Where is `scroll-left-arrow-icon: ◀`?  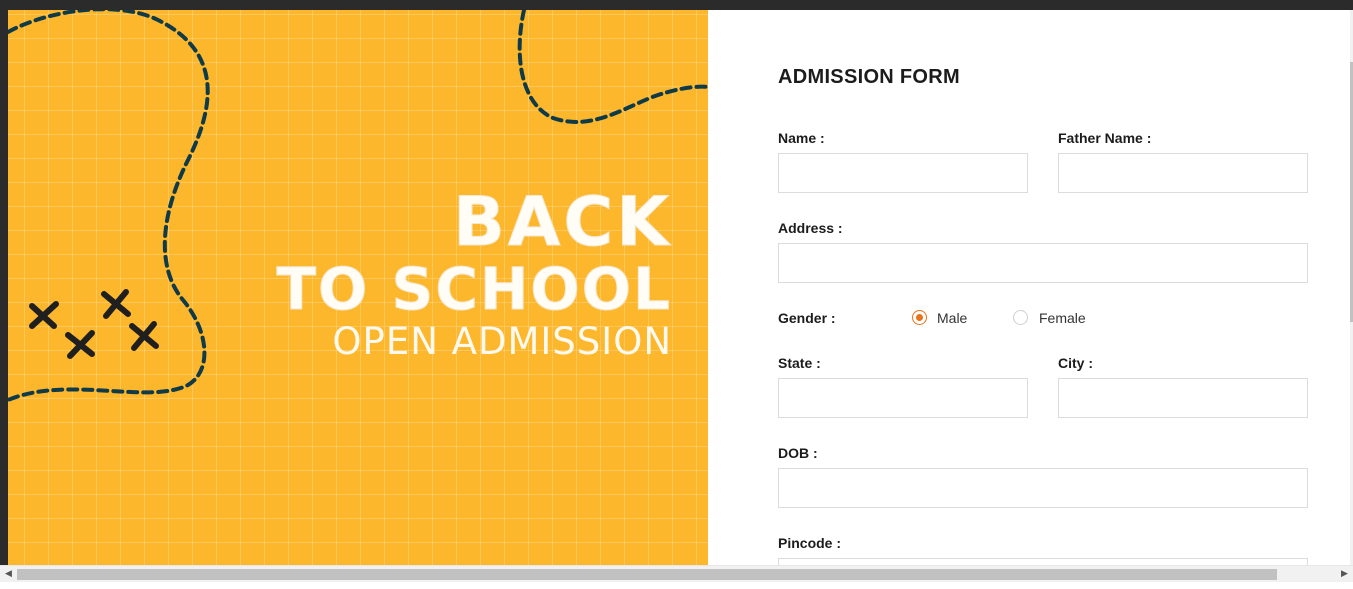 scroll-left-arrow-icon: ◀ is located at coordinates (8, 574).